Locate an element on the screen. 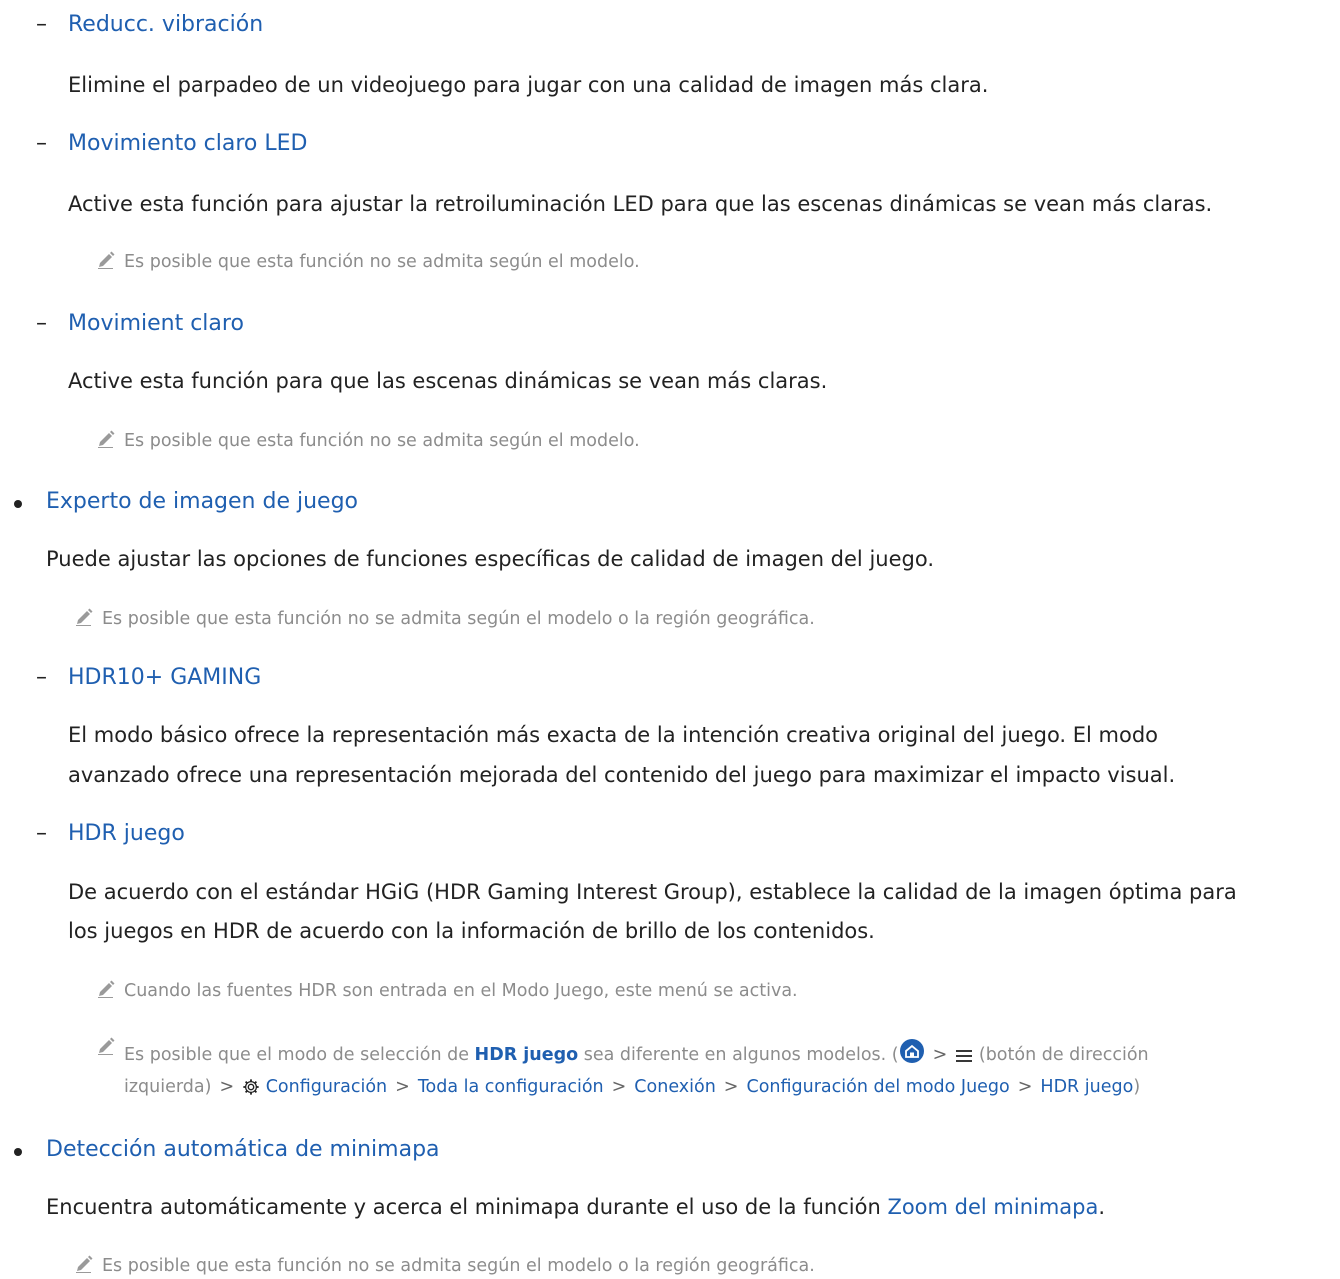 The height and width of the screenshot is (1279, 1340). minimap-zoom-link: Zoom del minimapa is located at coordinates (993, 1207).